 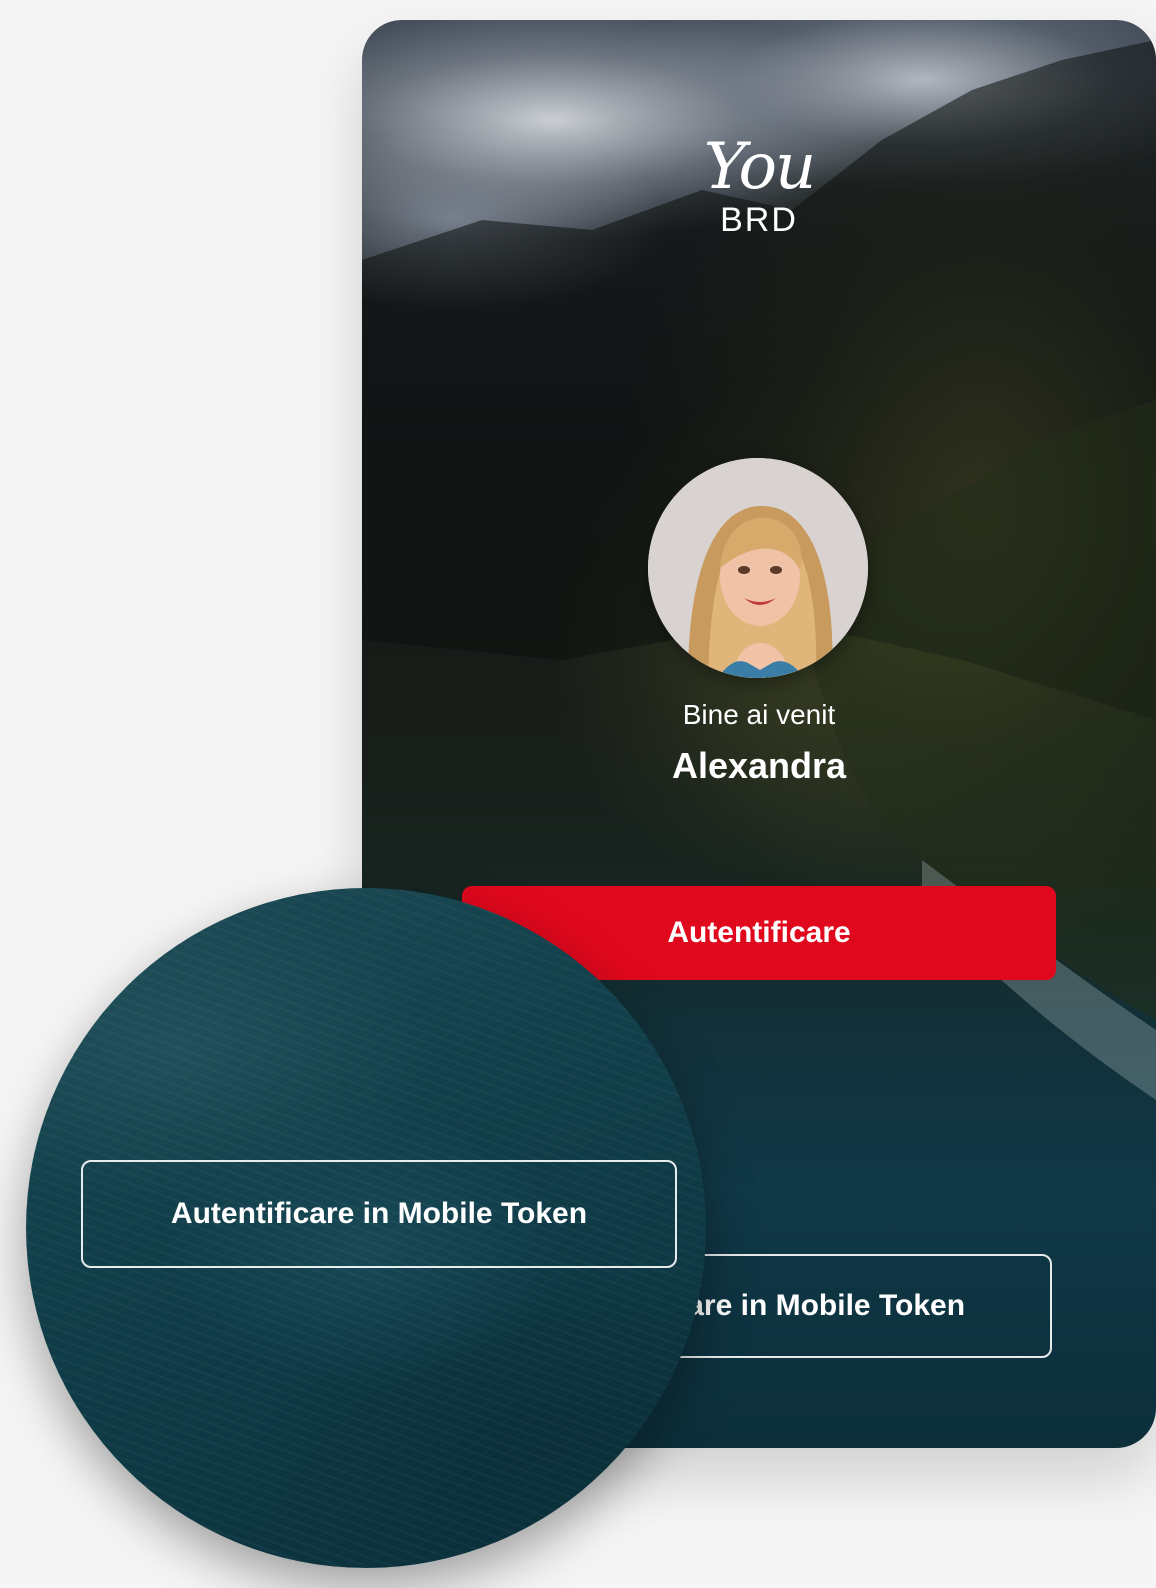 I want to click on avatar, so click(x=758, y=568).